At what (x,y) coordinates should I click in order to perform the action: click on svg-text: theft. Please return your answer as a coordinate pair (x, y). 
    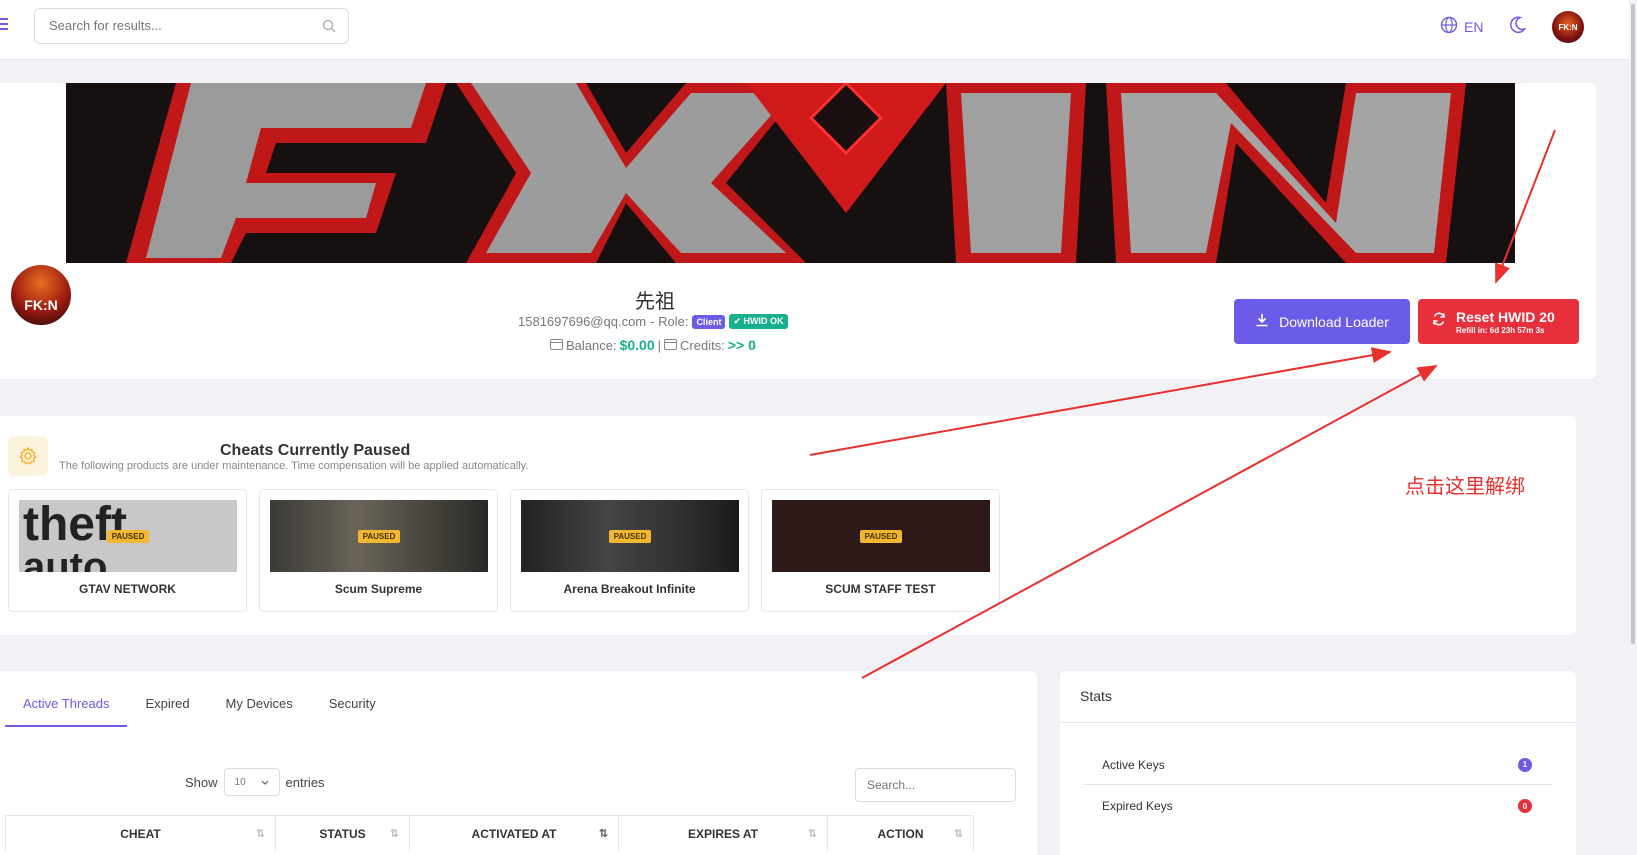
    Looking at the image, I should click on (75, 525).